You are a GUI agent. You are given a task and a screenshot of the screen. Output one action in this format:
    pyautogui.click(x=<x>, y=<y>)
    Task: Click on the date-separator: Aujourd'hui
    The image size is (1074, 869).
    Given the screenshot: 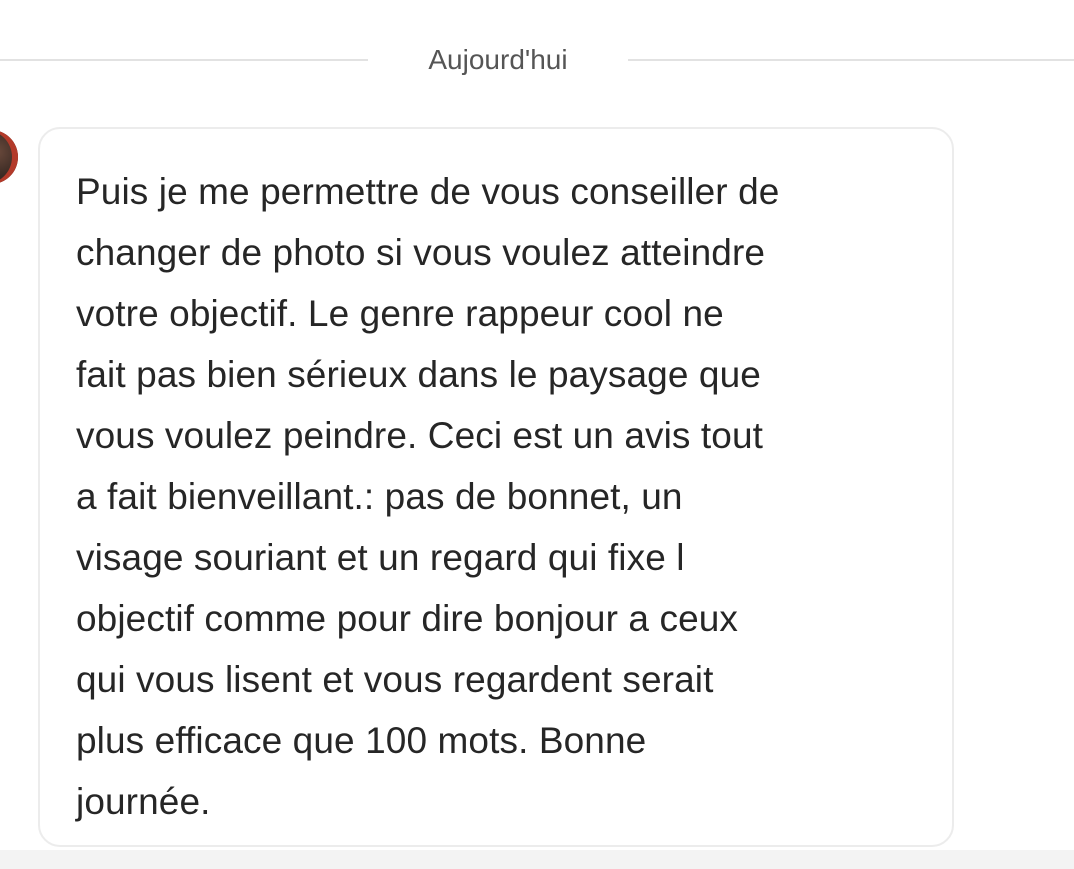 What is the action you would take?
    pyautogui.click(x=537, y=60)
    